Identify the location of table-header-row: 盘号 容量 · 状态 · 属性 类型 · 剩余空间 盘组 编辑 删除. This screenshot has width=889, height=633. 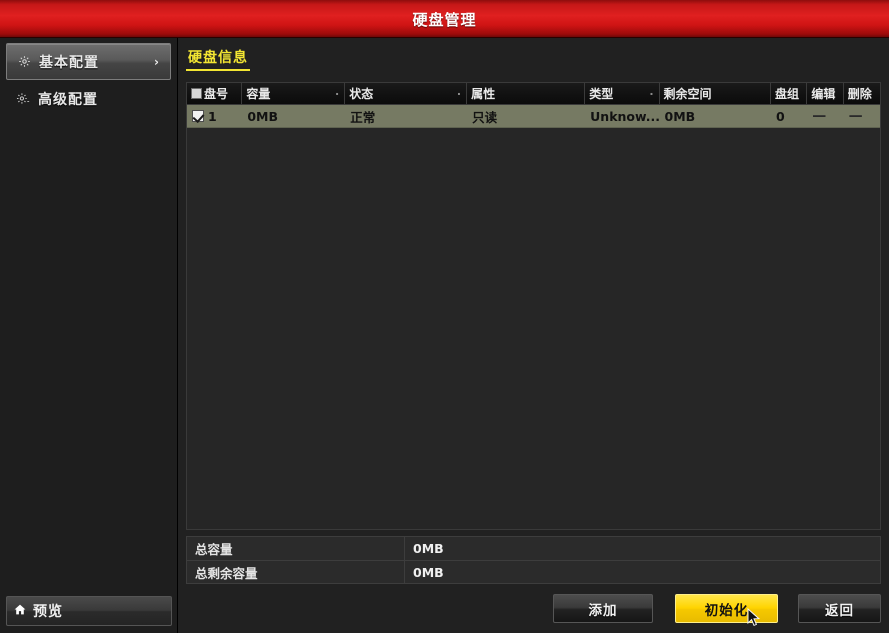
(533, 94).